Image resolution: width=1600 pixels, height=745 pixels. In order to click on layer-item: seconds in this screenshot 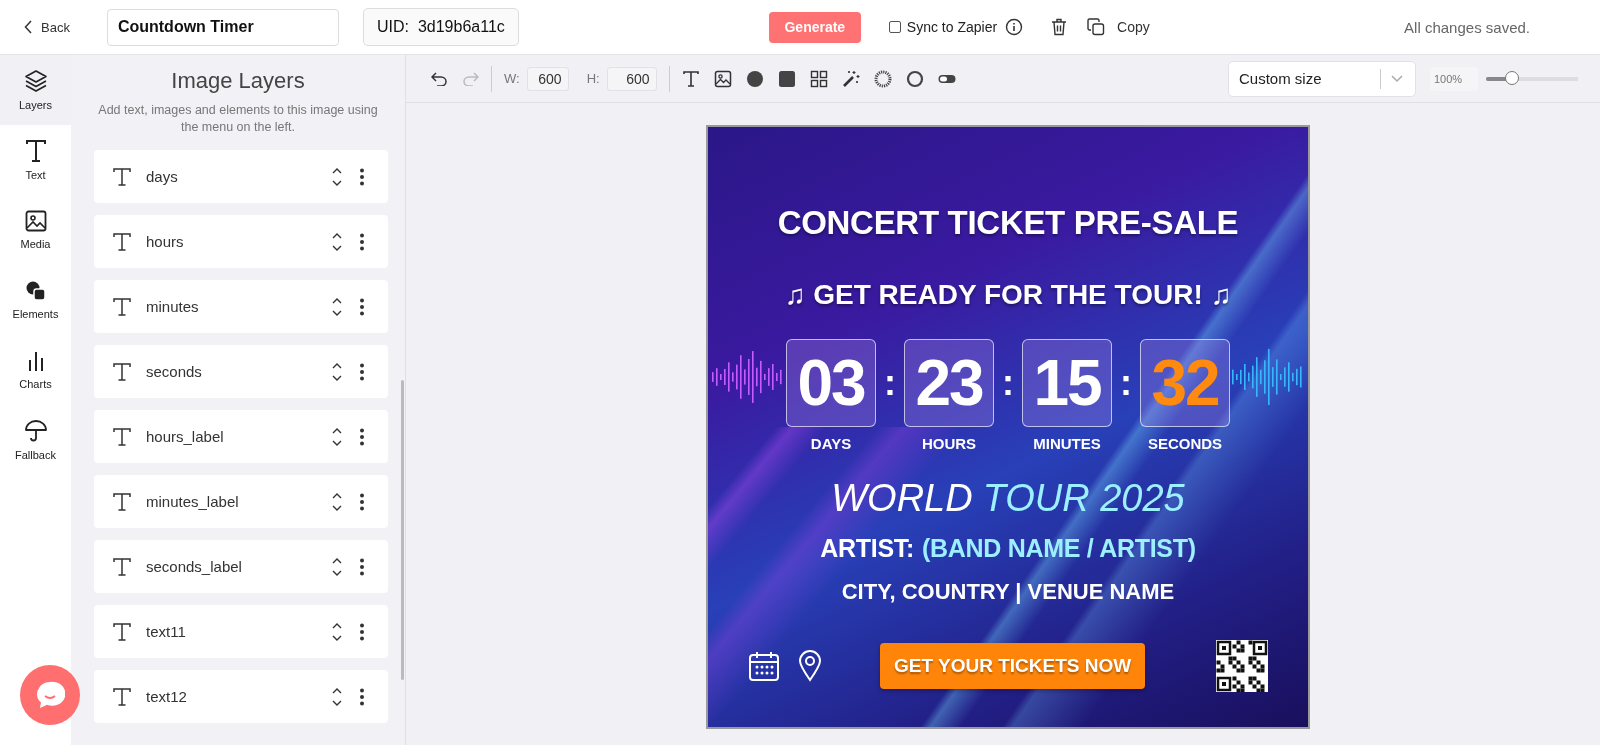, I will do `click(241, 371)`.